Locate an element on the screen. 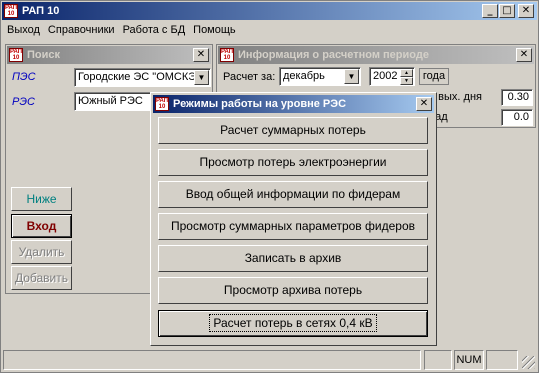  delete-button: Удалить is located at coordinates (41, 252).